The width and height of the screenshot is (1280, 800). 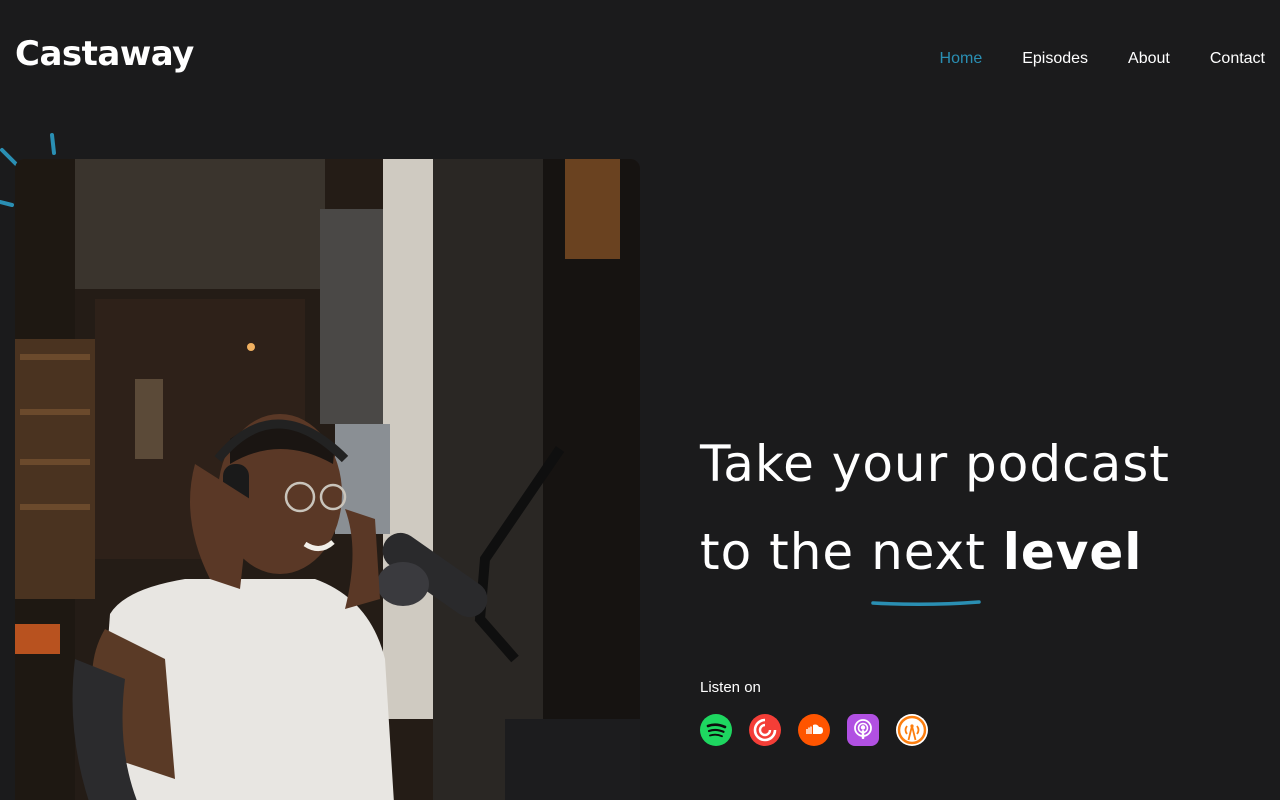 I want to click on headline-next-word: next, so click(x=928, y=552).